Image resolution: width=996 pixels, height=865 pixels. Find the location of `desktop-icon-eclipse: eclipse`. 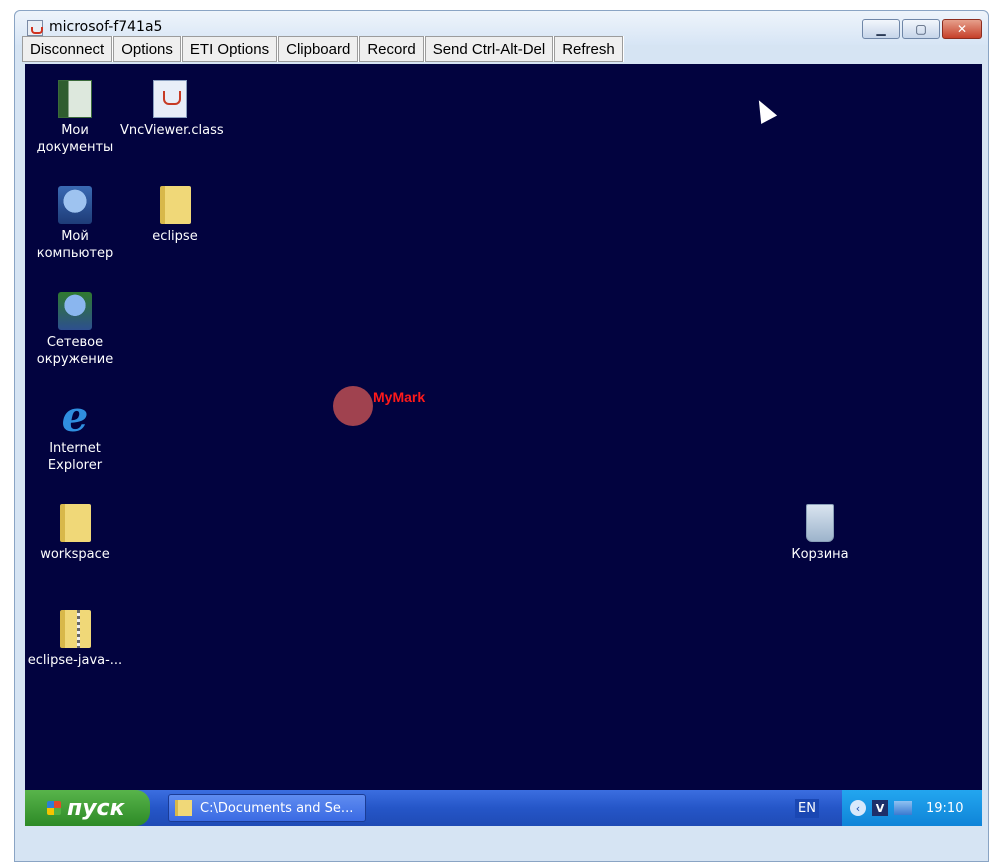

desktop-icon-eclipse: eclipse is located at coordinates (175, 215).